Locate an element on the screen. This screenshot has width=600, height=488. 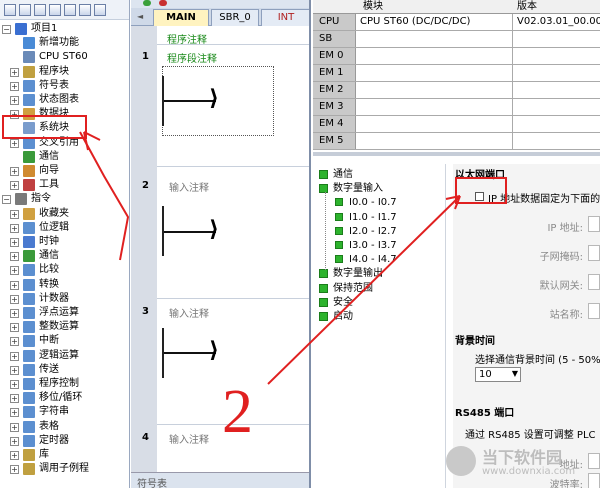
tree-item: 系统块 is located at coordinates (64, 128).